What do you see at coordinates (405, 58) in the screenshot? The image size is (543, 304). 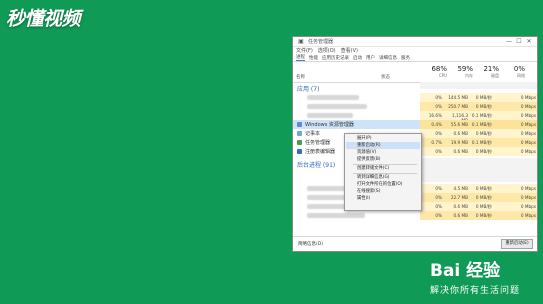 I see `tab-services: 服务` at bounding box center [405, 58].